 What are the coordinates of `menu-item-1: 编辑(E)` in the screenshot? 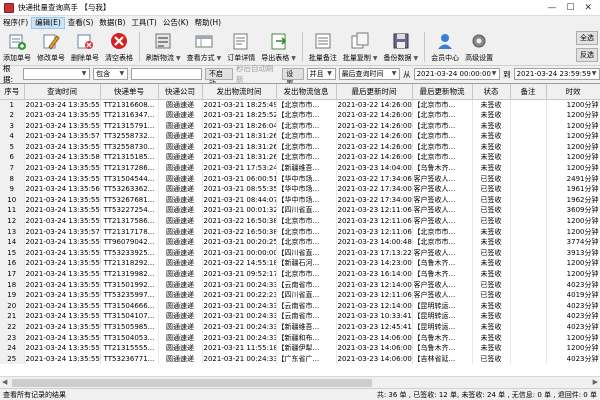 It's located at (48, 22).